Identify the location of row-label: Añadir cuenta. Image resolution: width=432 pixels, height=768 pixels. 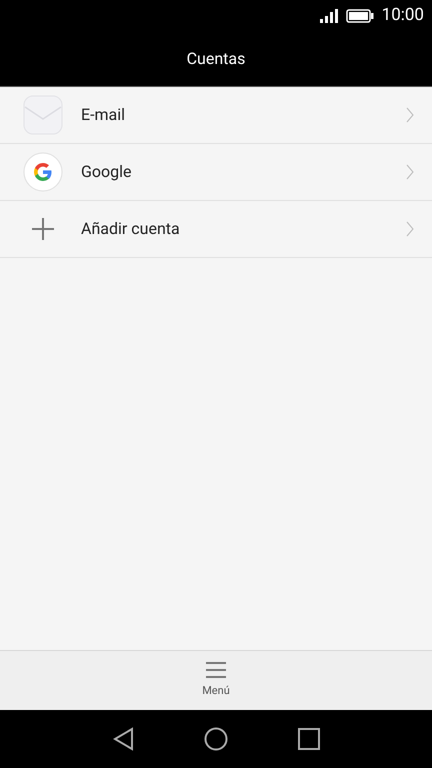
(131, 229).